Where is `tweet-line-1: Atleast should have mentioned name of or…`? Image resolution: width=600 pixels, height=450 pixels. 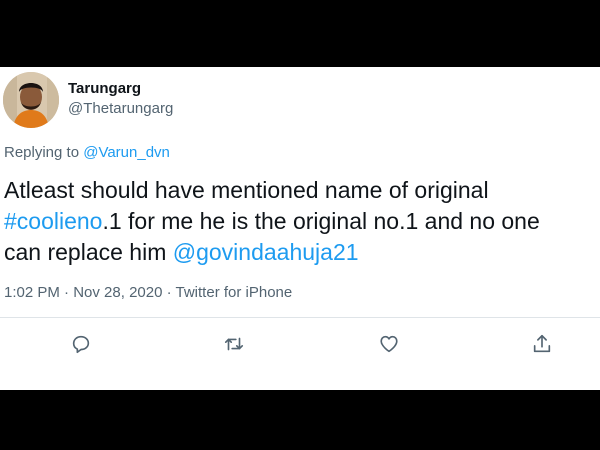 tweet-line-1: Atleast should have mentioned name of or… is located at coordinates (246, 190).